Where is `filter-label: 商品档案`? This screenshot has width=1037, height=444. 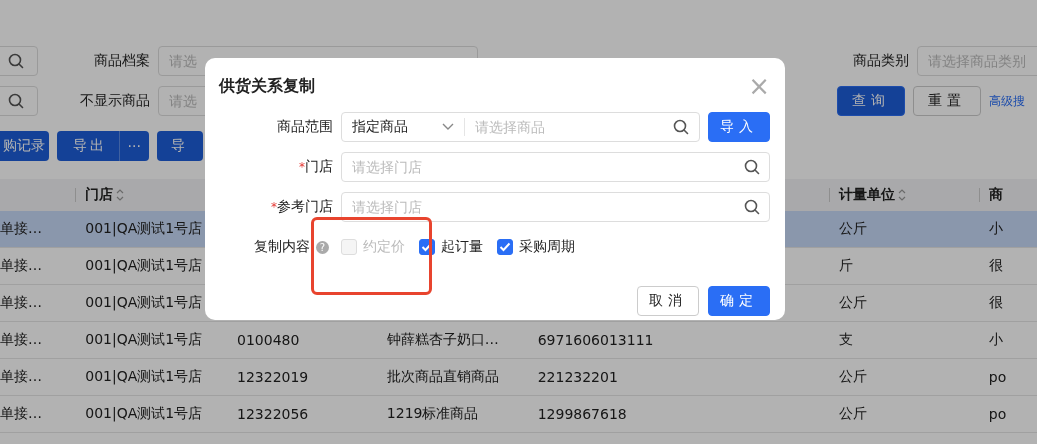 filter-label: 商品档案 is located at coordinates (121, 61).